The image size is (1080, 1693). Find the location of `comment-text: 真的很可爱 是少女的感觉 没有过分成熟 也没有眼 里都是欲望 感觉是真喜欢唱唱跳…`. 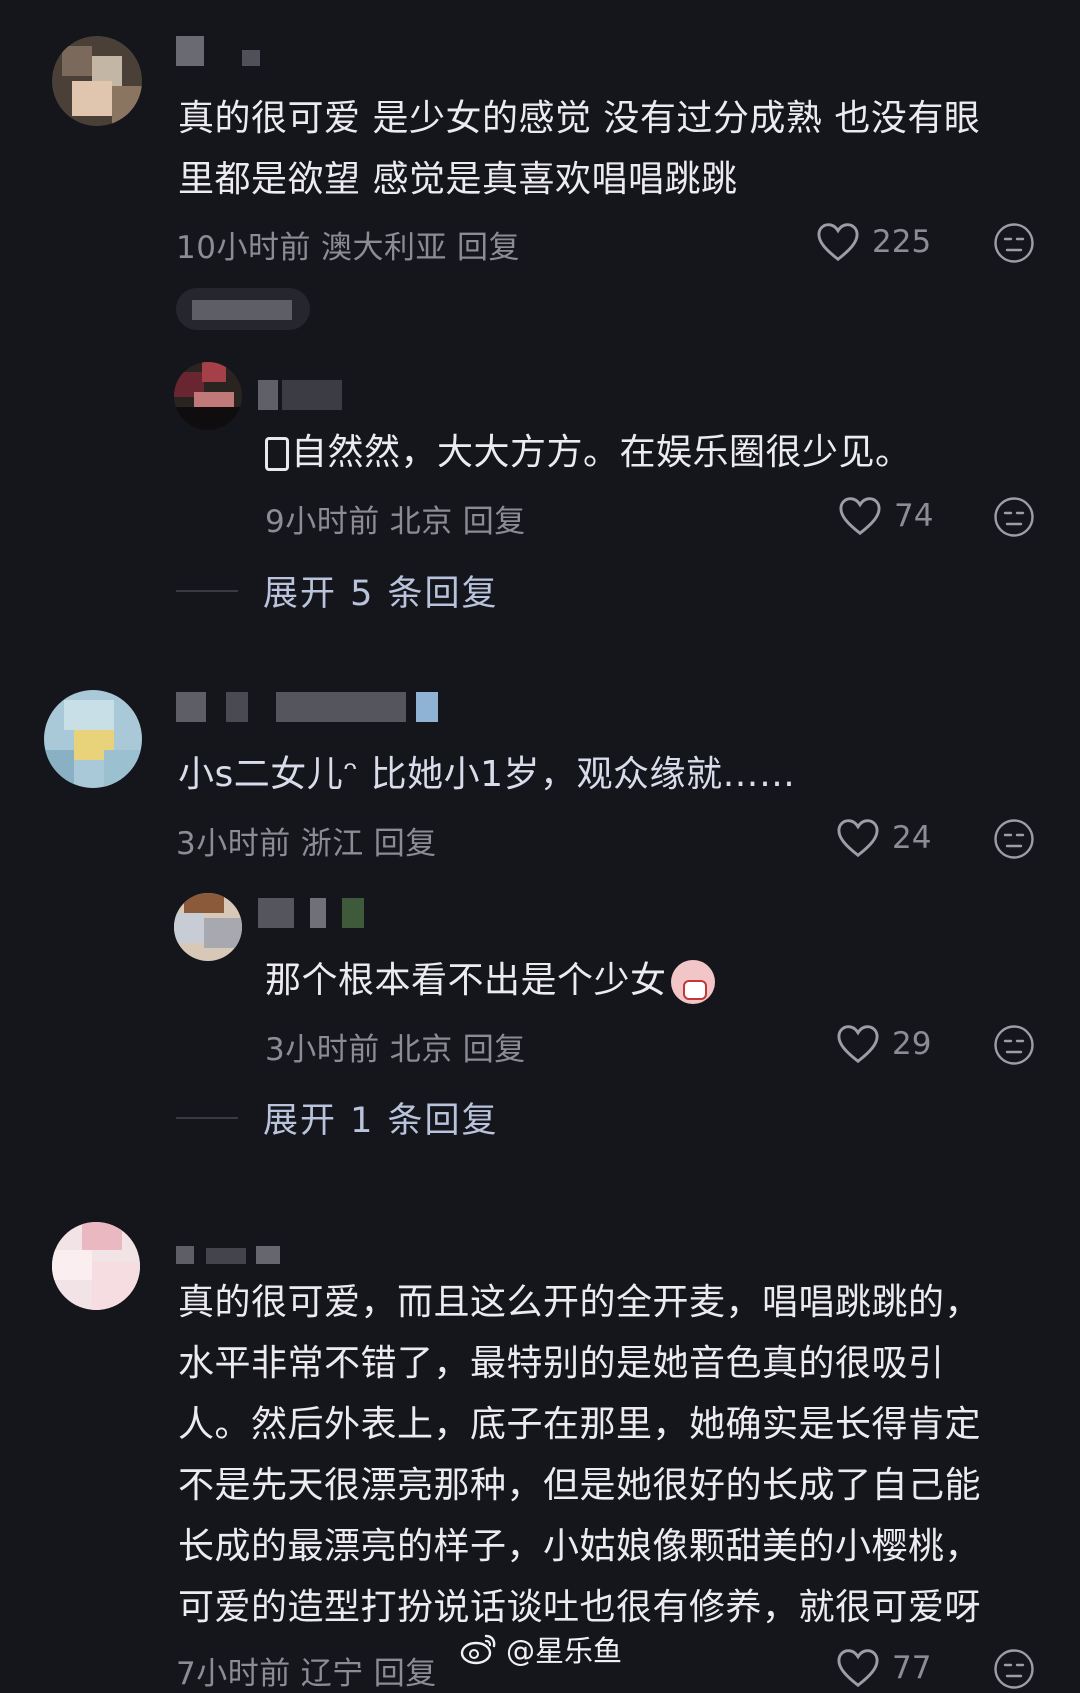

comment-text: 真的很可爱 是少女的感觉 没有过分成熟 也没有眼 里都是欲望 感觉是真喜欢唱唱跳… is located at coordinates (579, 149).